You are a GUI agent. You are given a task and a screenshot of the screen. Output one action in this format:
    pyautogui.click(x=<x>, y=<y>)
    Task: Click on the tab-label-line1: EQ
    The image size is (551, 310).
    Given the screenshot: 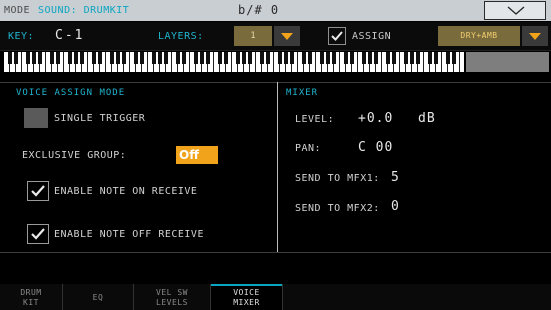 What is the action you would take?
    pyautogui.click(x=98, y=297)
    